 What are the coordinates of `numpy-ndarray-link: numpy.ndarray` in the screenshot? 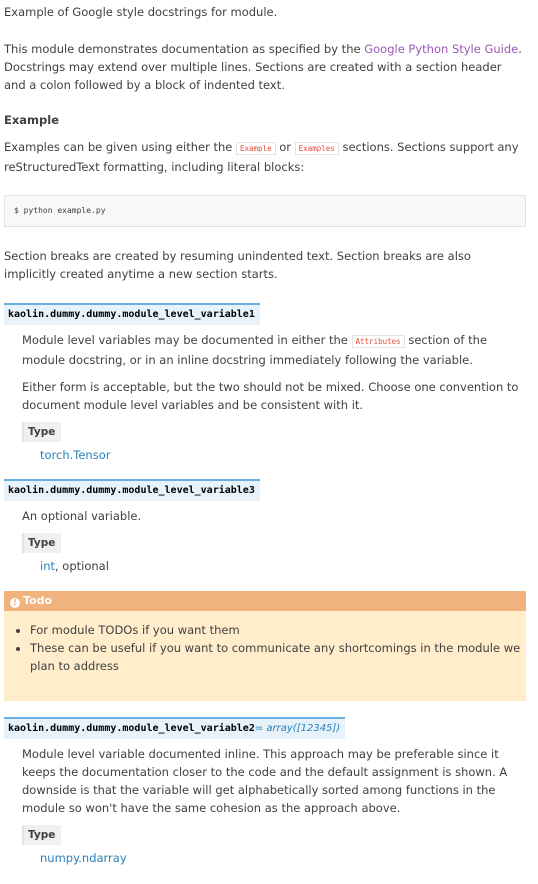 It's located at (83, 858).